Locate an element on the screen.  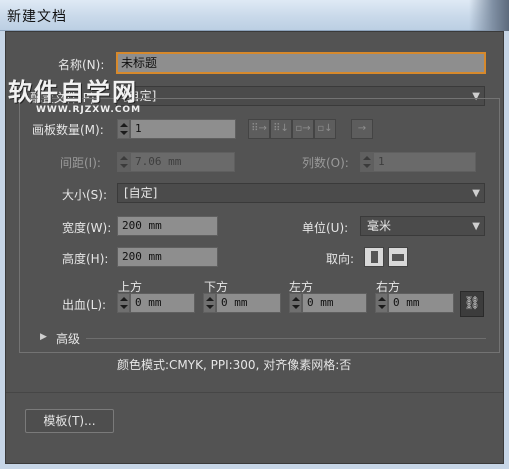
bleed-bottom-input: 0 mm is located at coordinates (248, 303).